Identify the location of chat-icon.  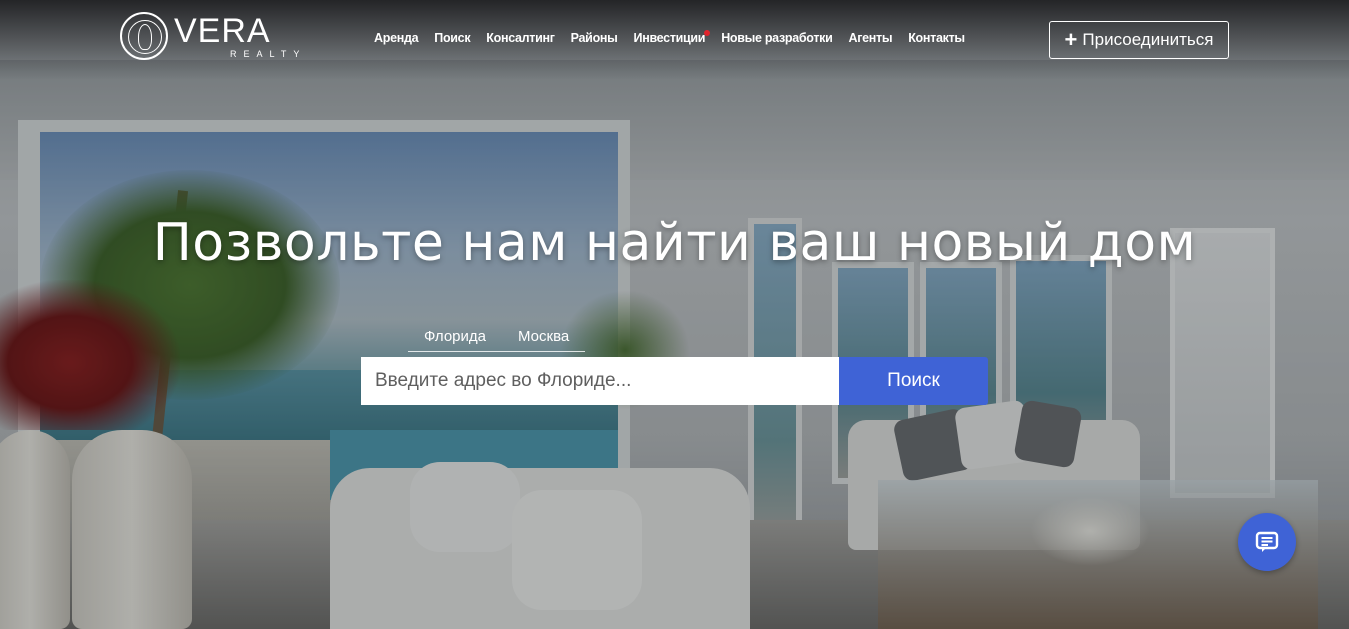
(1267, 541).